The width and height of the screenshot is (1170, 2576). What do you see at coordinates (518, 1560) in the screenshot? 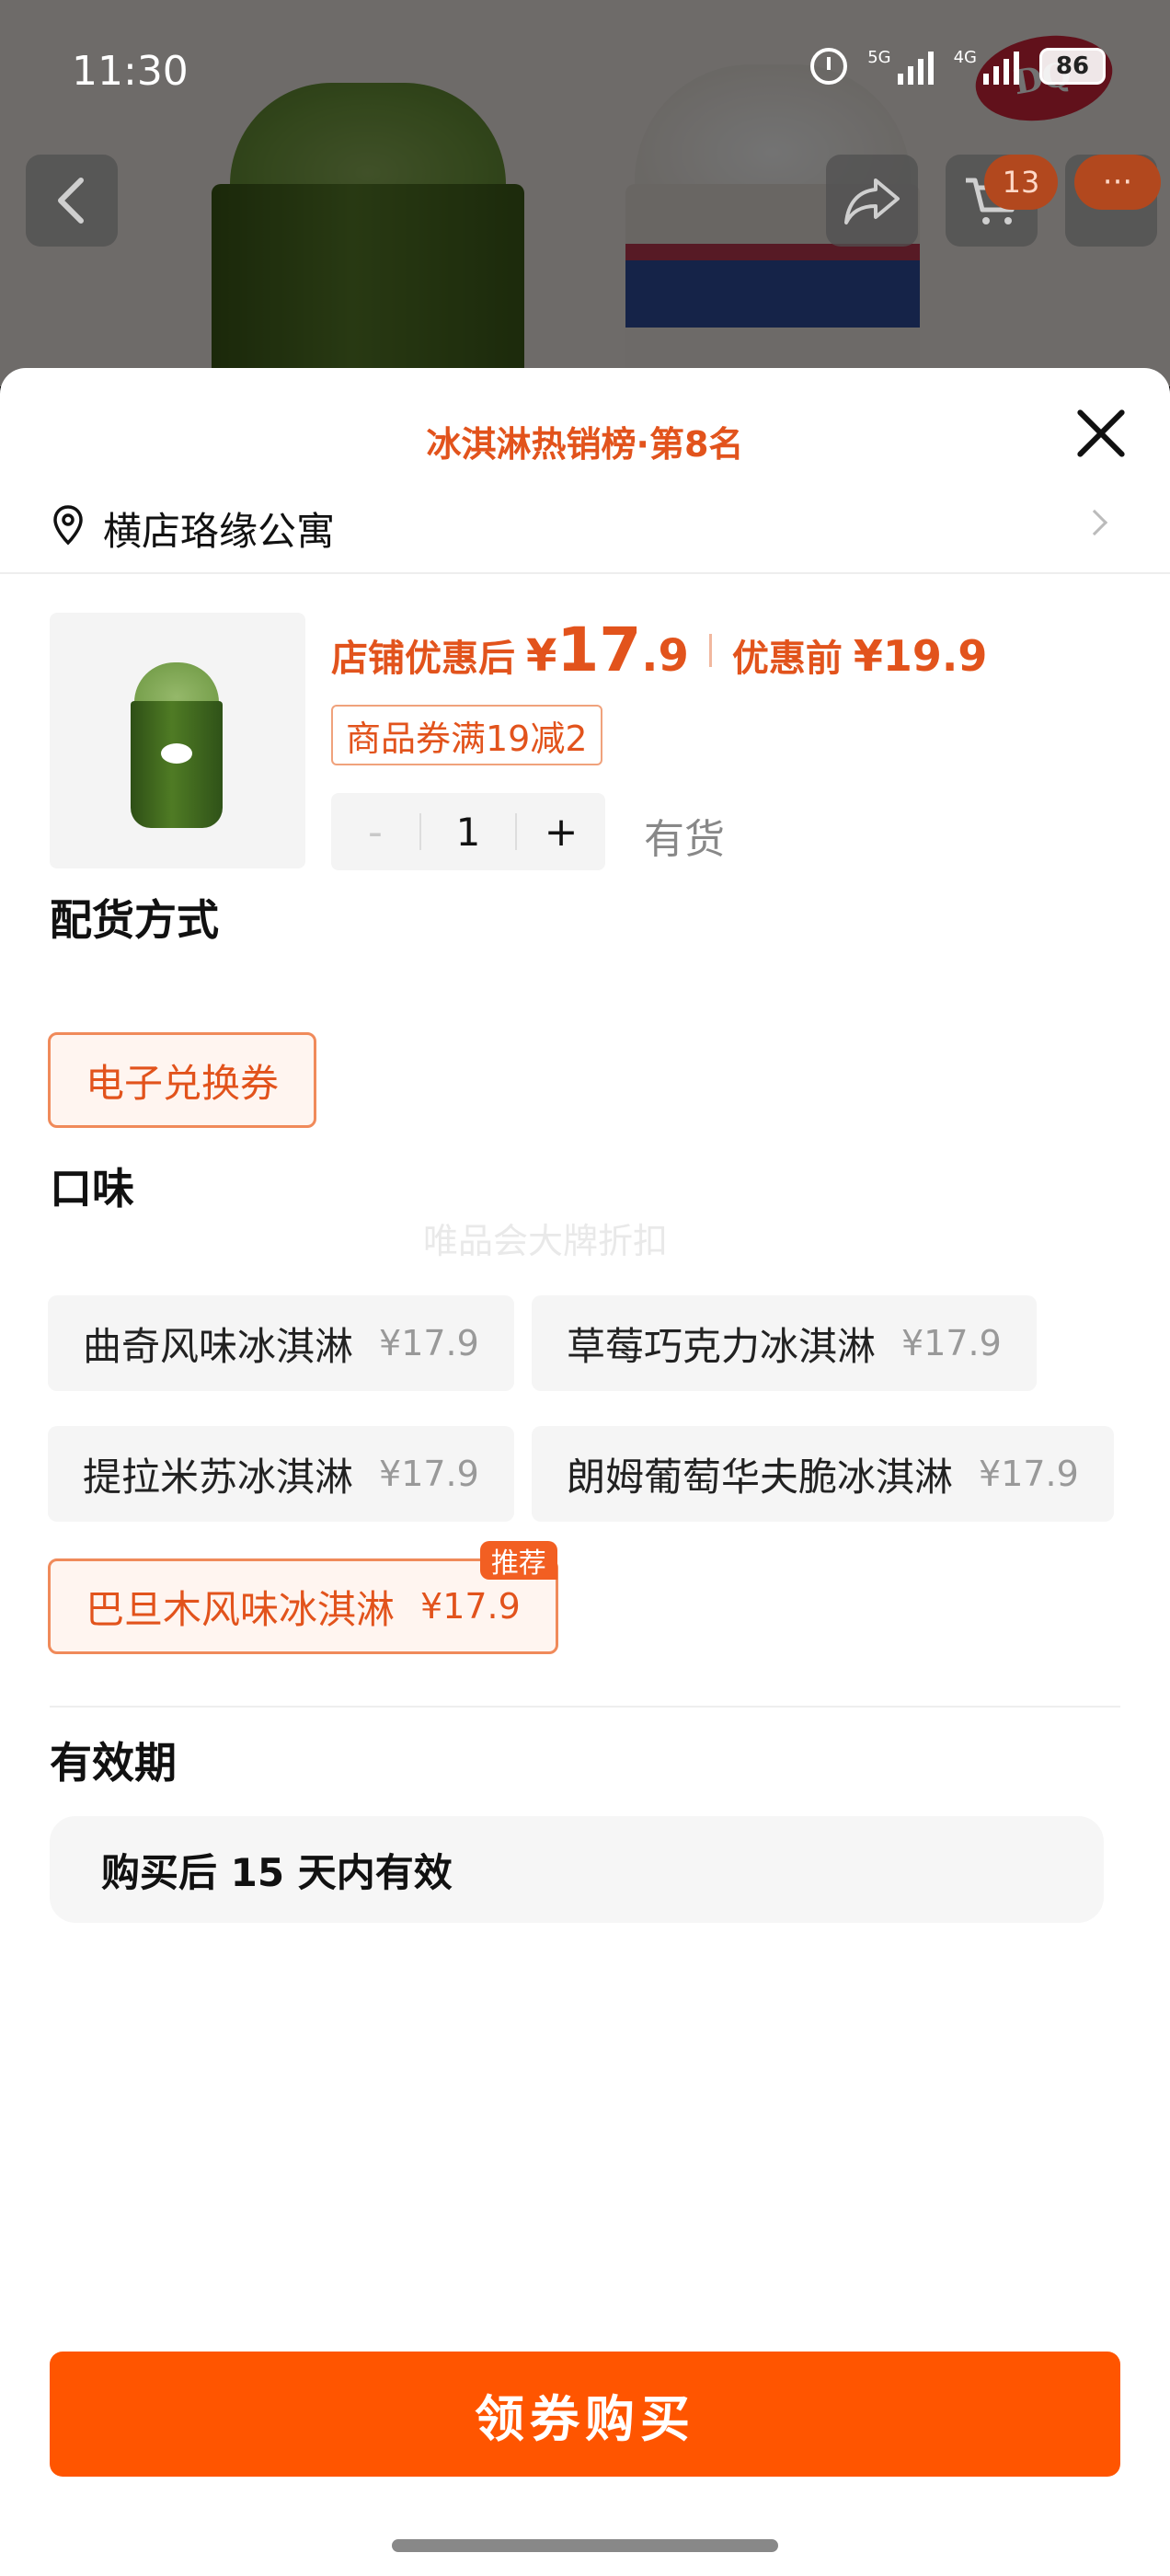
I see `recommended-badge: 推荐` at bounding box center [518, 1560].